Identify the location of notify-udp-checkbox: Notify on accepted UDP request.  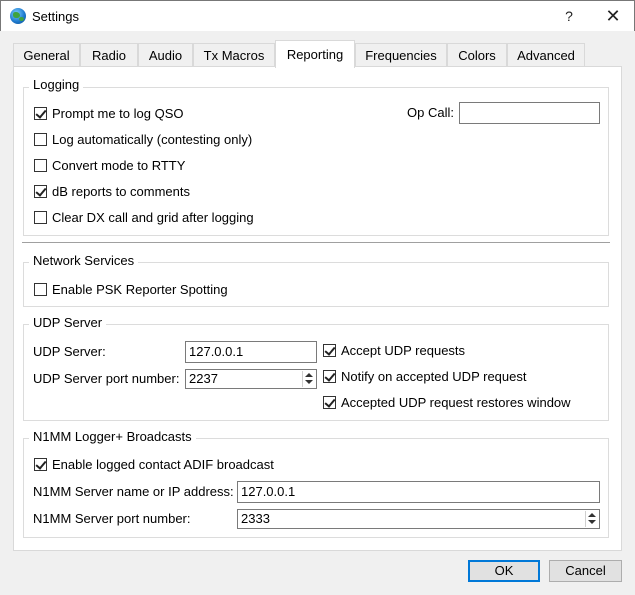
(424, 377).